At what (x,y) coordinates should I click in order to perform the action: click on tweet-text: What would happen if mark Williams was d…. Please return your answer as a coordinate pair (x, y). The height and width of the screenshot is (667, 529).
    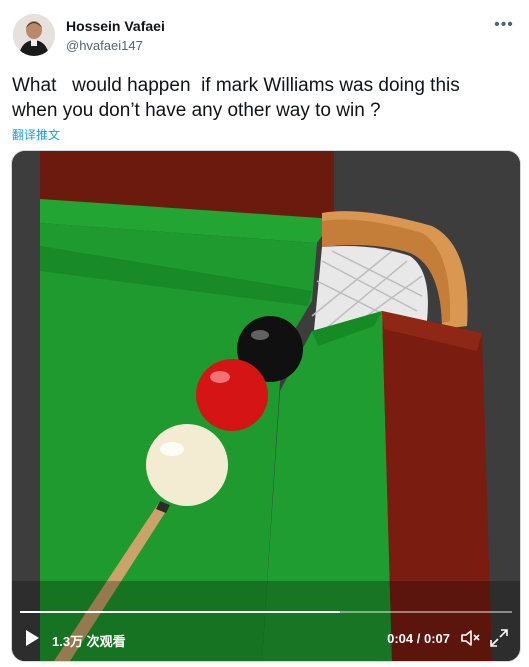
    Looking at the image, I should click on (236, 98).